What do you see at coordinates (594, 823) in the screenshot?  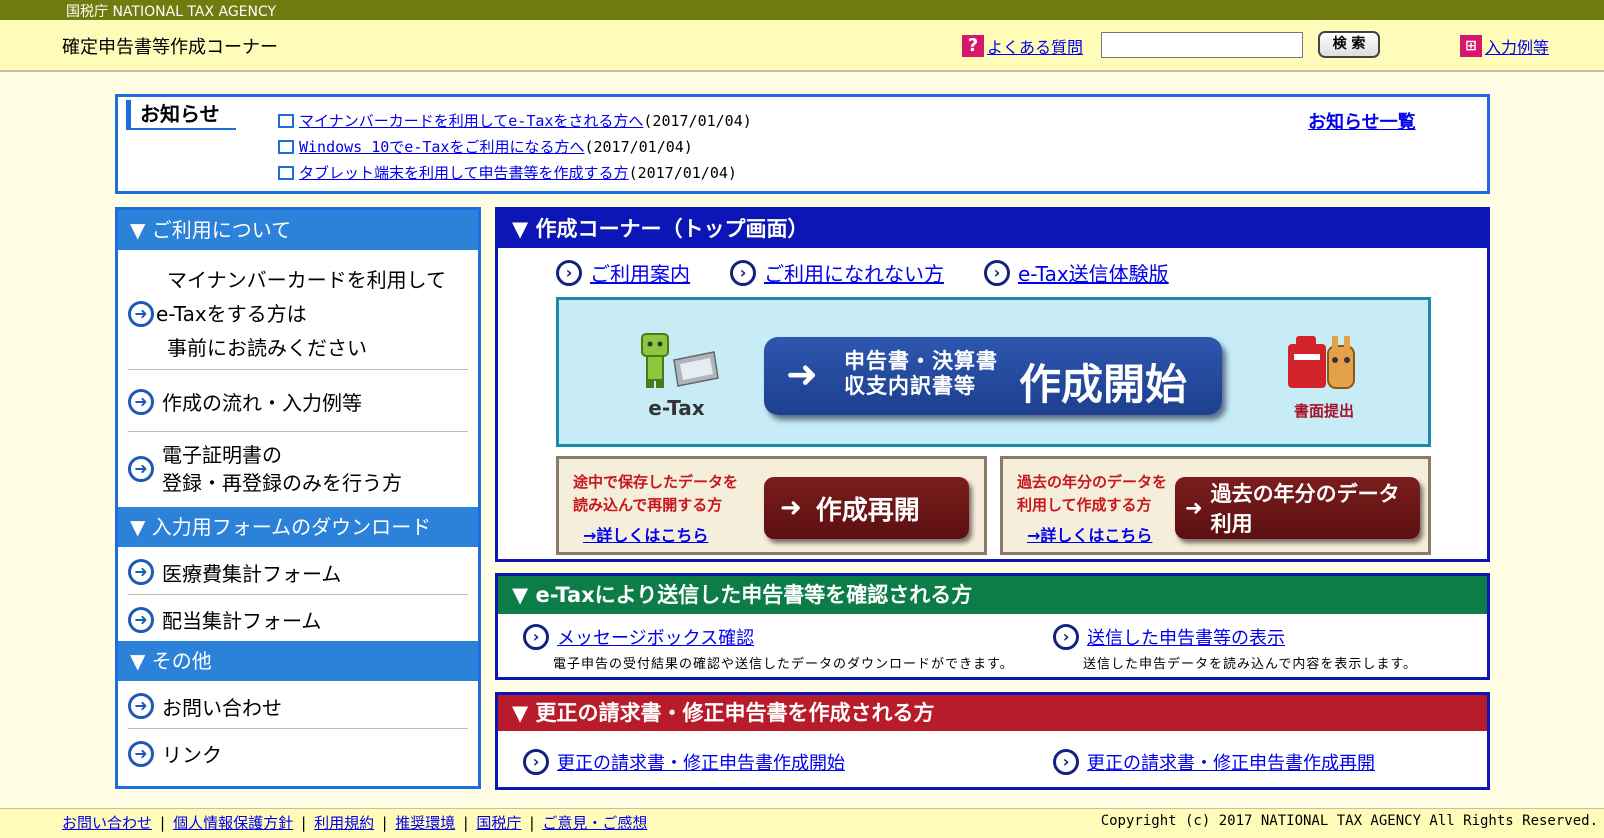 I see `footer-link-feedback: ご意見・ご感想` at bounding box center [594, 823].